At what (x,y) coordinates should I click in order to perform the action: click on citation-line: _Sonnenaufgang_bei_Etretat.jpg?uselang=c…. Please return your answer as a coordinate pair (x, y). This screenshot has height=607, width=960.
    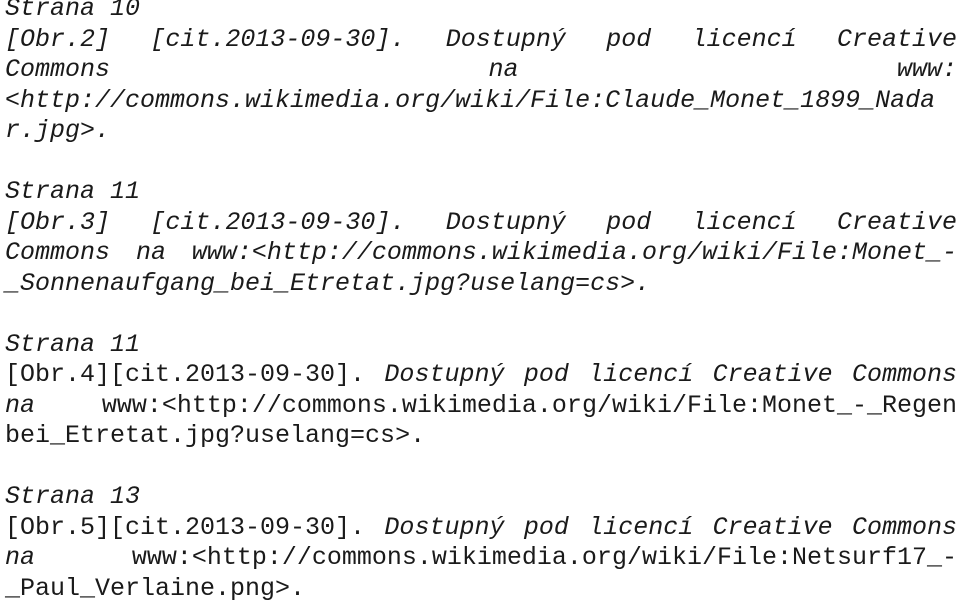
    Looking at the image, I should click on (328, 283).